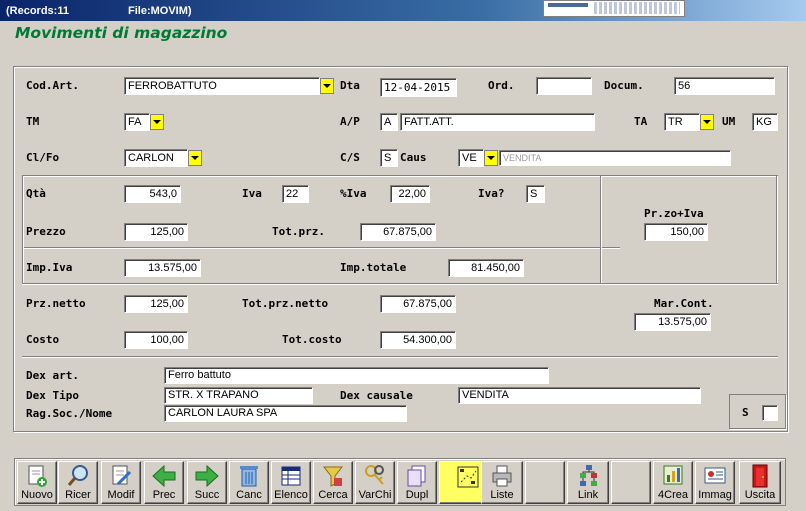 The image size is (806, 511). What do you see at coordinates (641, 121) in the screenshot?
I see `ta-label: TA` at bounding box center [641, 121].